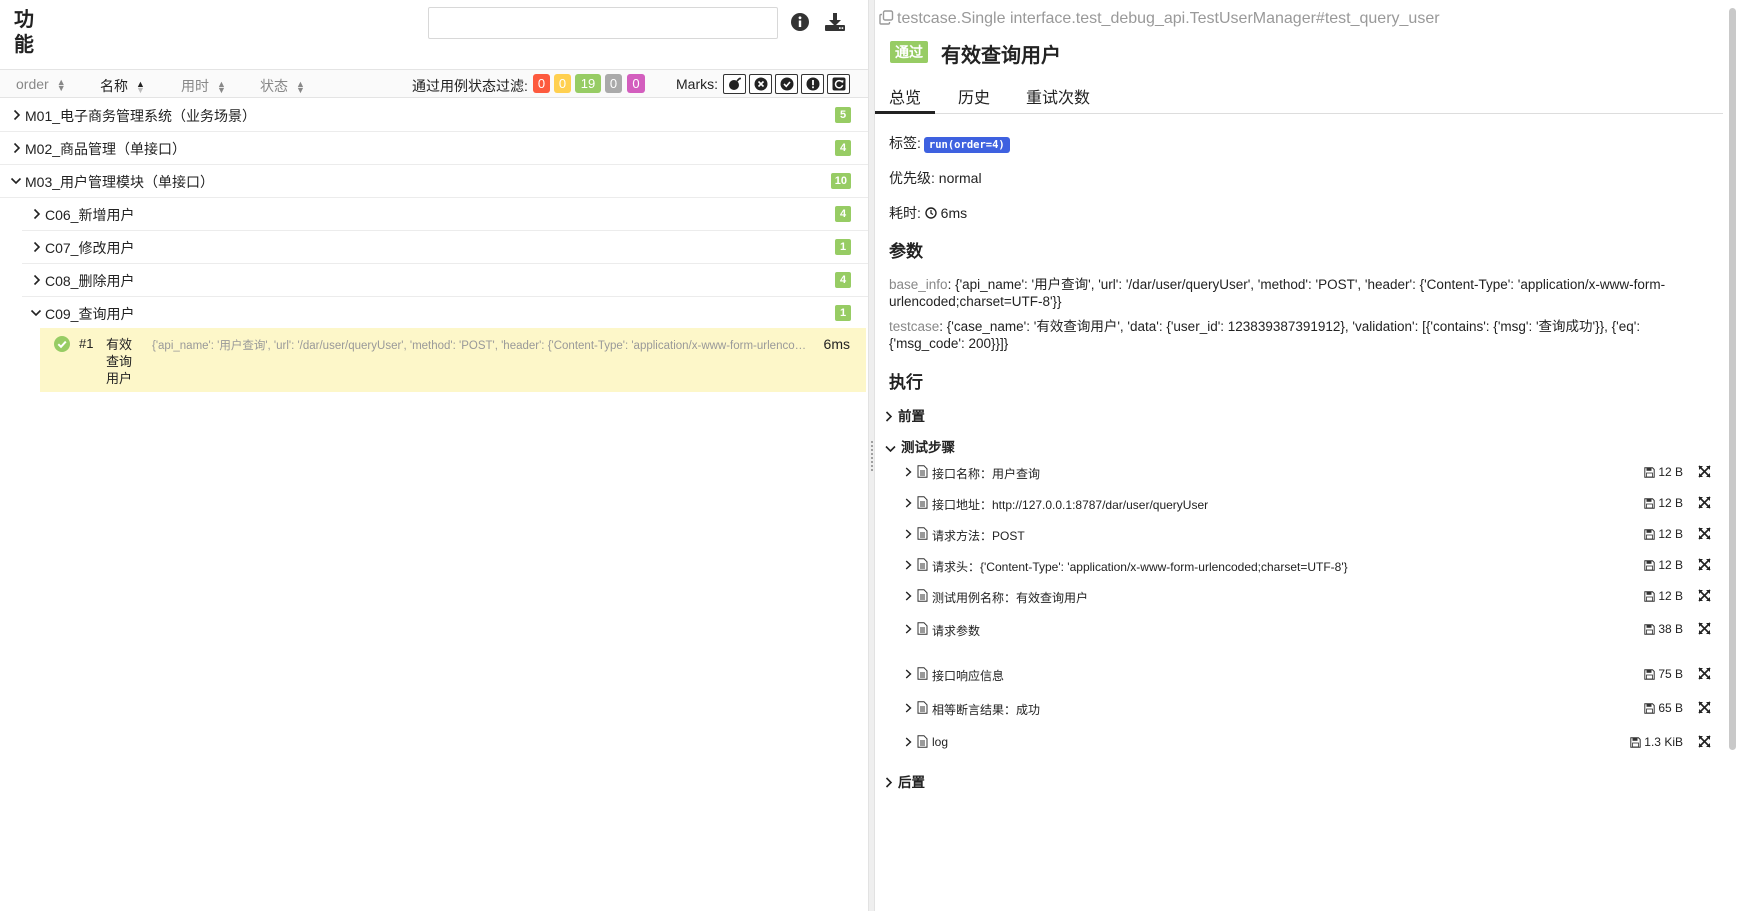 Image resolution: width=1740 pixels, height=911 pixels. Describe the element at coordinates (1670, 596) in the screenshot. I see `step-size-value: 12 B` at that location.